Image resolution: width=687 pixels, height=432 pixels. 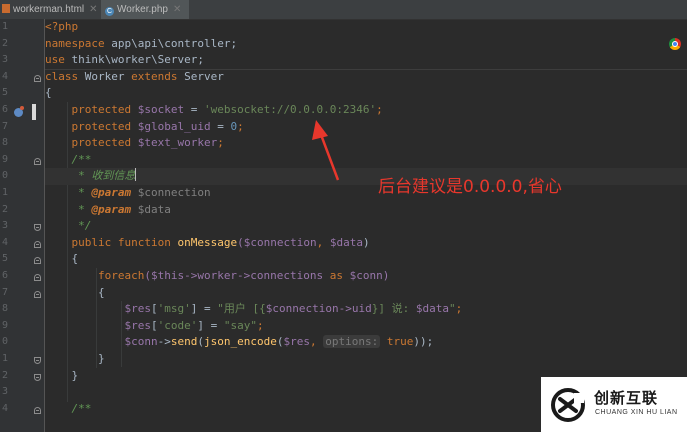 What do you see at coordinates (142, 9) in the screenshot?
I see `tab-label: Worker.php` at bounding box center [142, 9].